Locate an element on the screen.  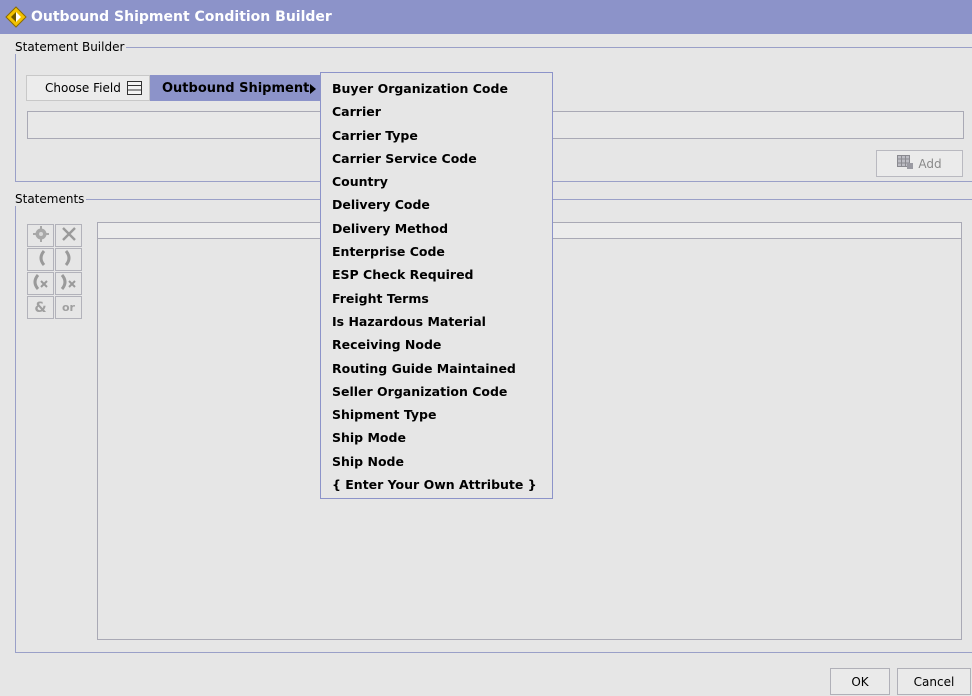
delete-icon is located at coordinates (68, 235).